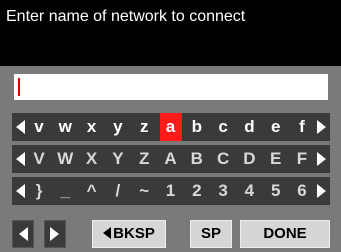 The height and width of the screenshot is (252, 341). What do you see at coordinates (197, 127) in the screenshot?
I see `key-lower-6: b` at bounding box center [197, 127].